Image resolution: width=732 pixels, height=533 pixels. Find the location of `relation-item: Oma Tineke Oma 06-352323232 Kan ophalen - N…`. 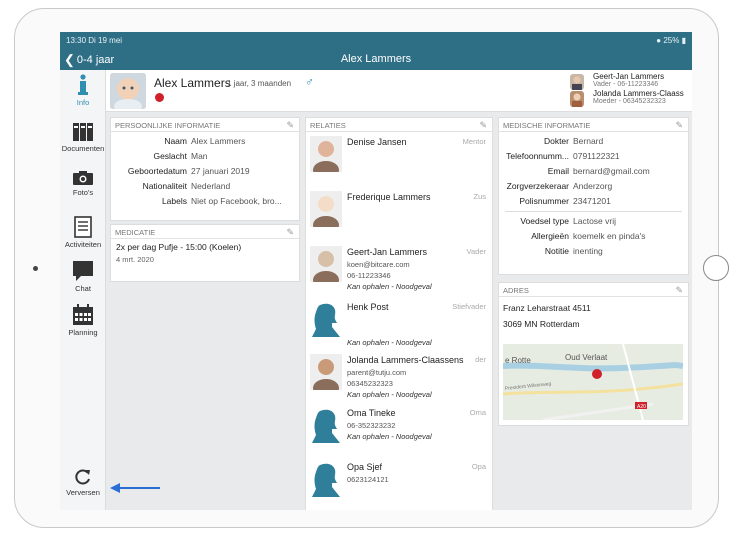

relation-item: Oma Tineke Oma 06-352323232 Kan ophalen - N… is located at coordinates (399, 430).